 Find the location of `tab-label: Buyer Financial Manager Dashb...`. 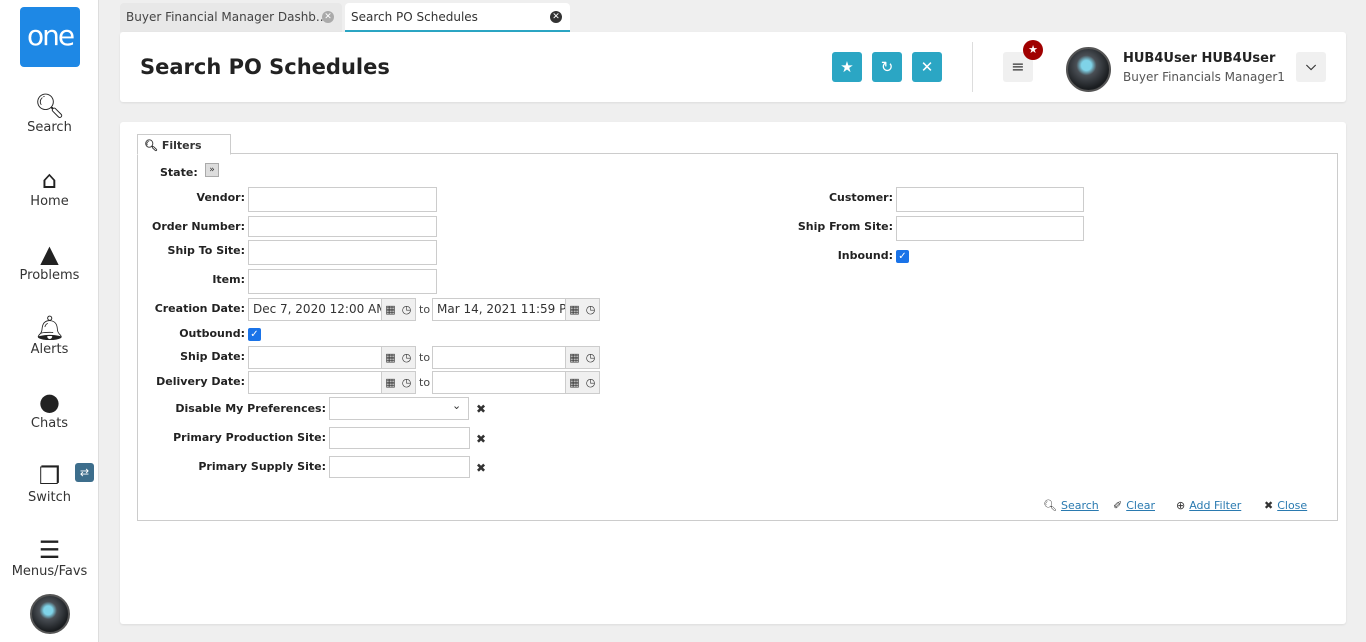

tab-label: Buyer Financial Manager Dashb... is located at coordinates (227, 17).